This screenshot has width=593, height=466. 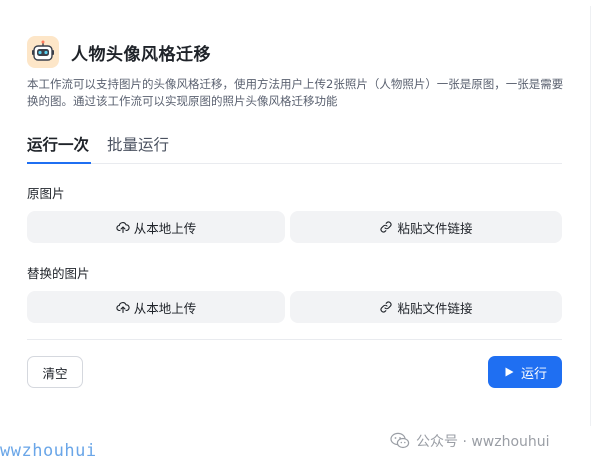 I want to click on robot-avatar-icon, so click(x=43, y=52).